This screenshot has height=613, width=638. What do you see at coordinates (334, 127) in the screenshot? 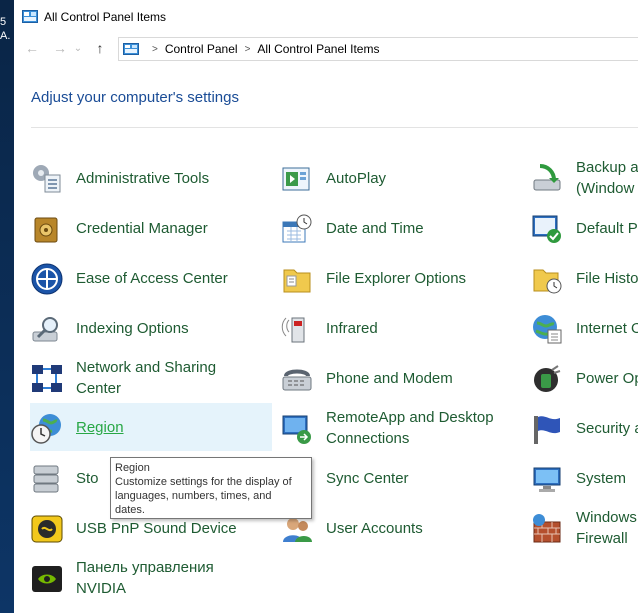
I see `divider` at bounding box center [334, 127].